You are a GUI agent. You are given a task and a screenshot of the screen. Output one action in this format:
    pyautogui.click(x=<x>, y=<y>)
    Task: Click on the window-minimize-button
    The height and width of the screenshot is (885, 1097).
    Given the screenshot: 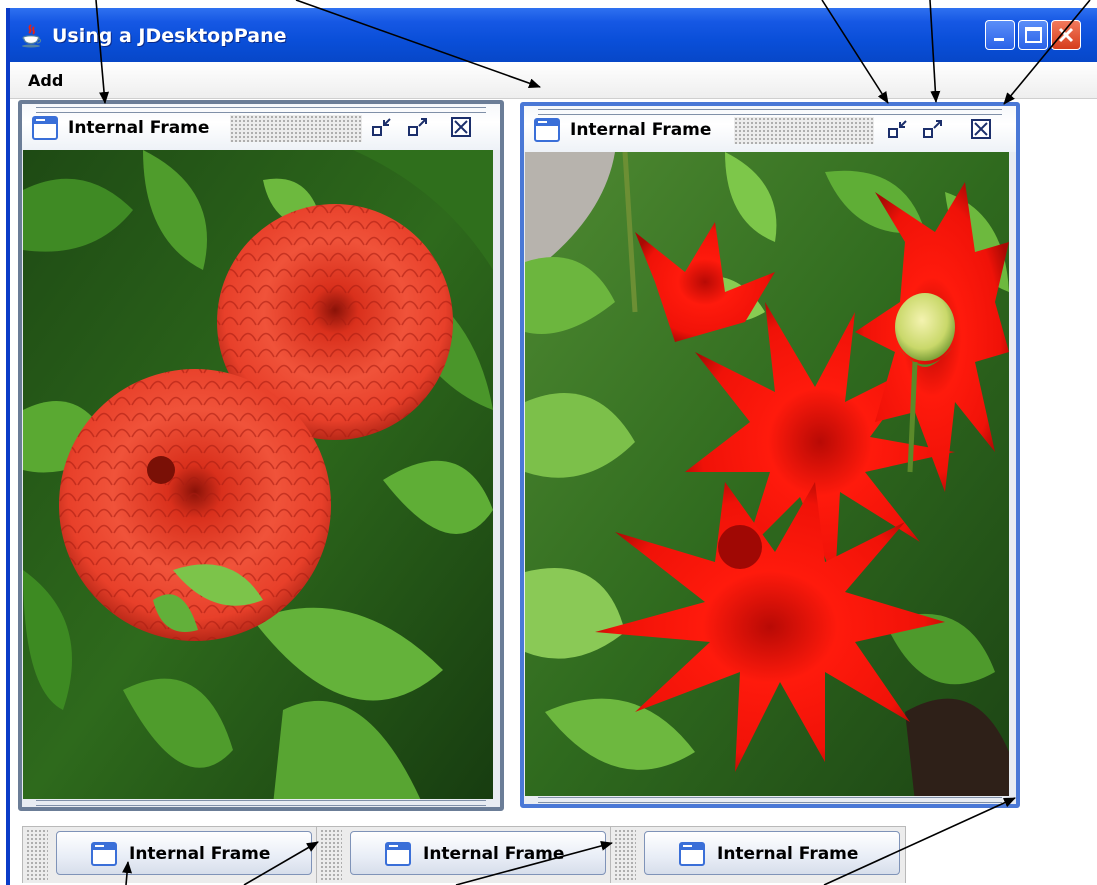 What is the action you would take?
    pyautogui.click(x=1000, y=35)
    